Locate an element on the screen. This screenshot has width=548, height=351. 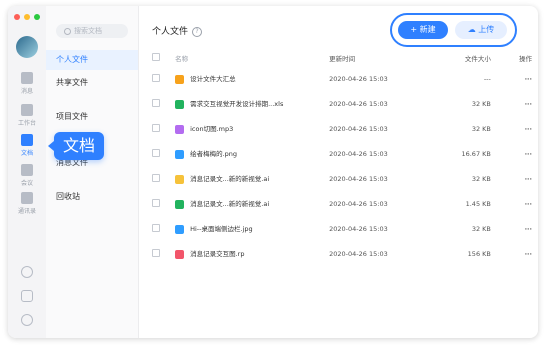
new-button: + 新建 is located at coordinates (423, 30).